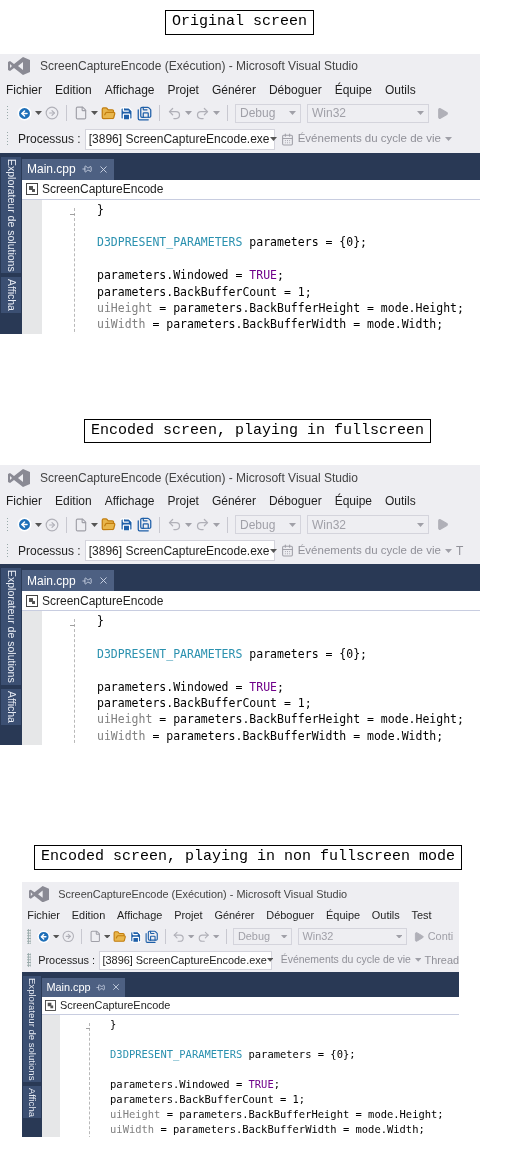  I want to click on caption: Encoded screen, playing in fullscreen, so click(258, 430).